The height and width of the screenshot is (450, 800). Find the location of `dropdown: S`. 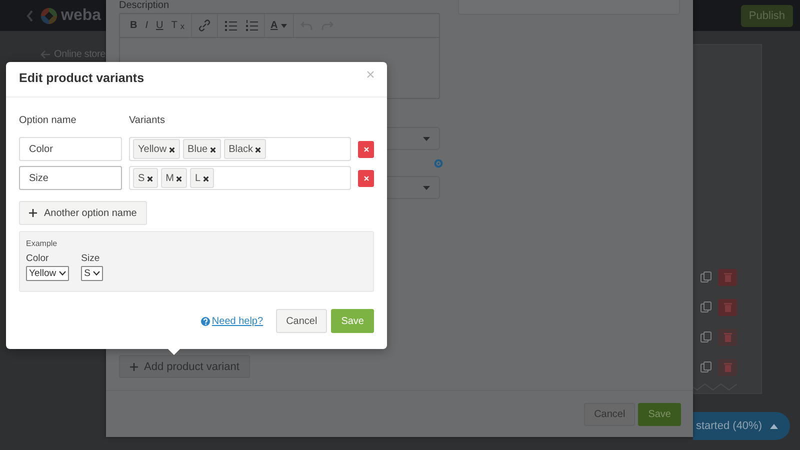

dropdown: S is located at coordinates (92, 273).